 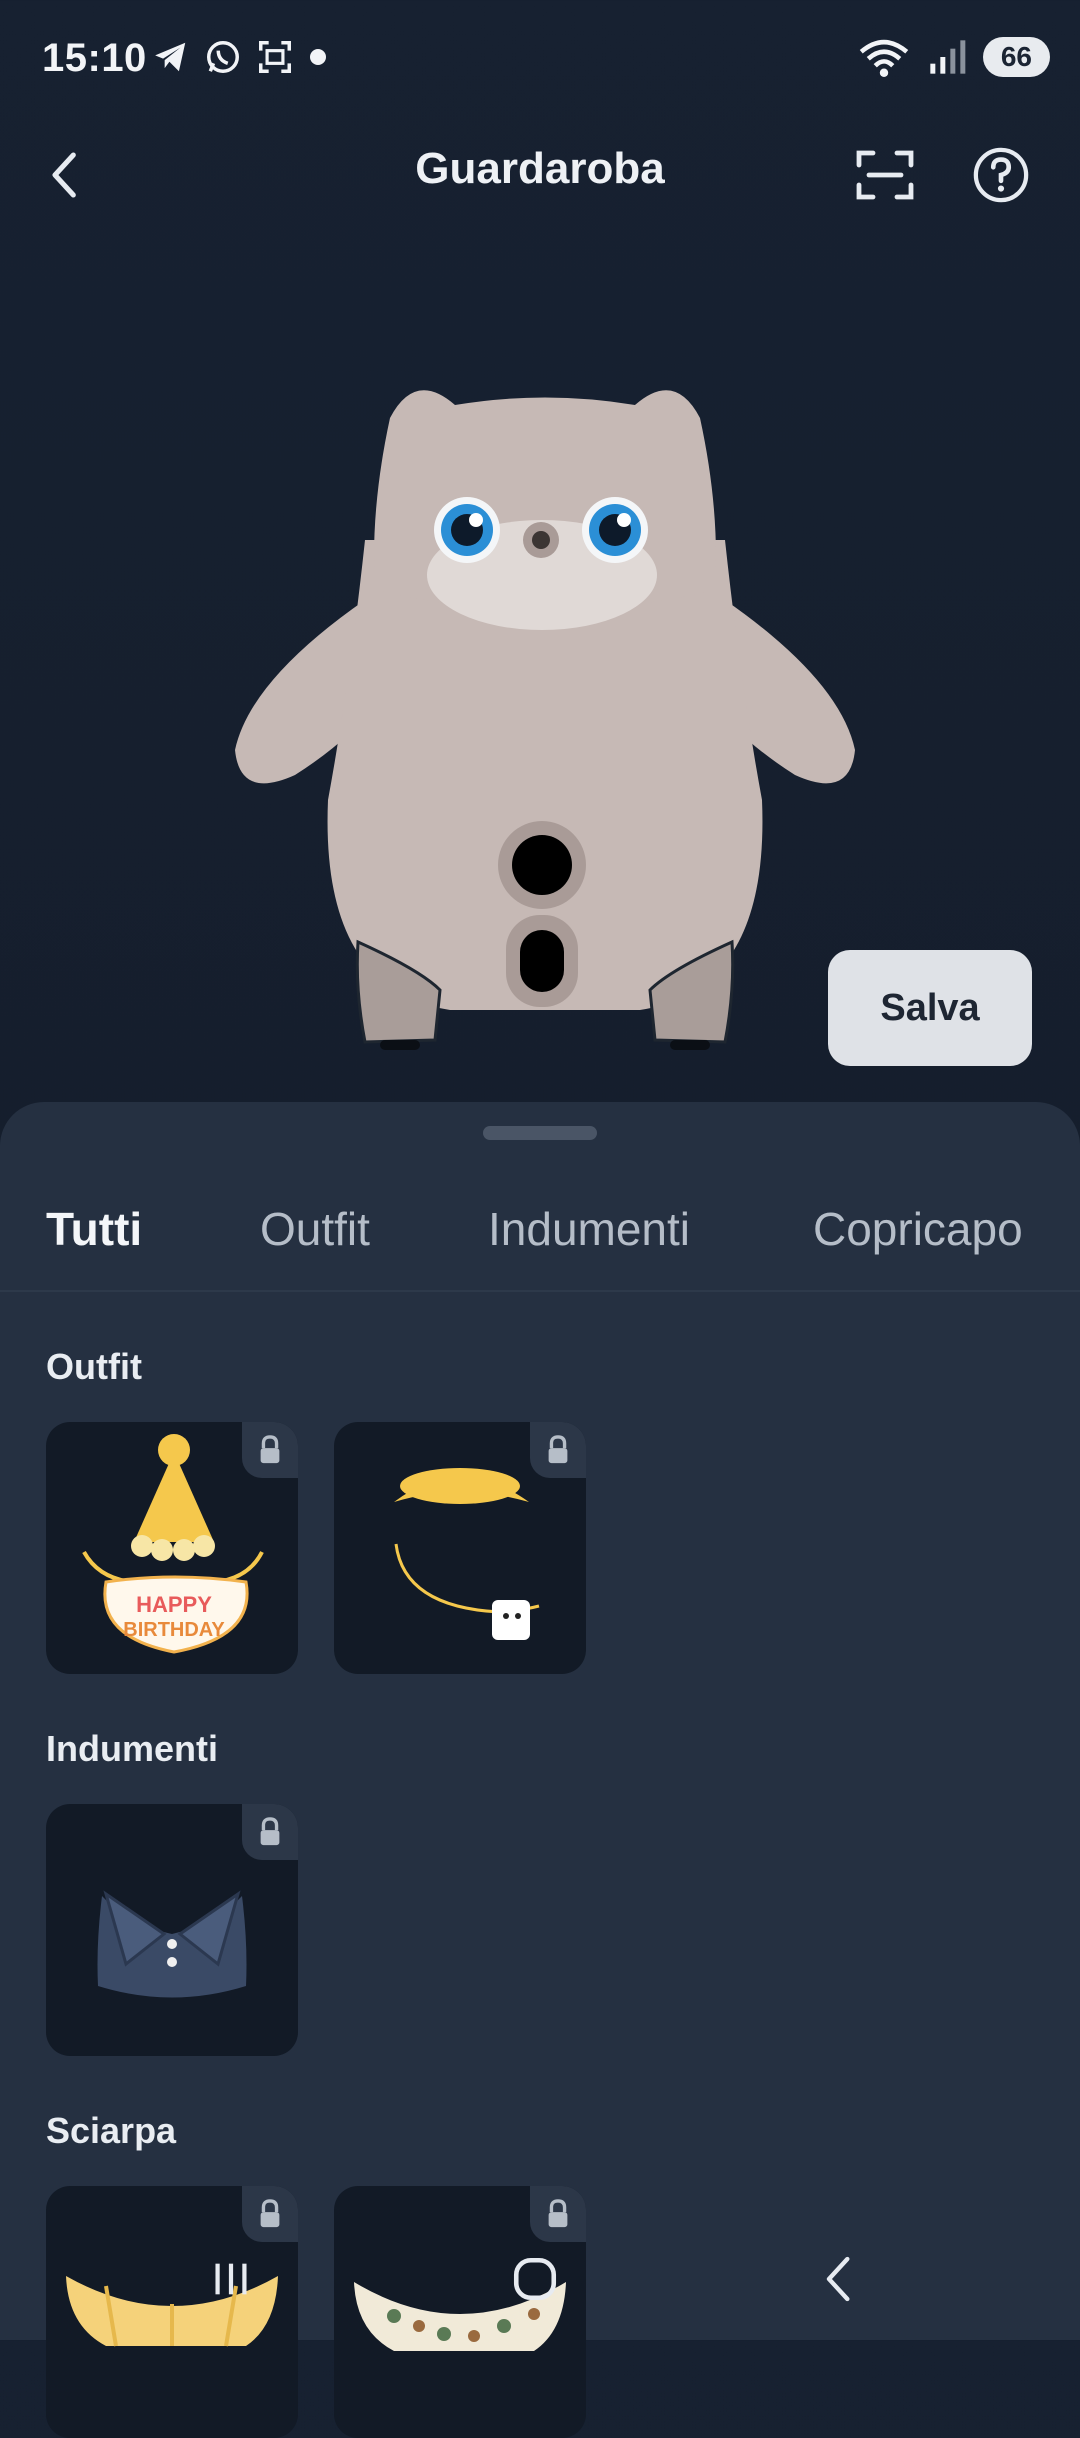 I want to click on battery-icon: 66, so click(x=1016, y=57).